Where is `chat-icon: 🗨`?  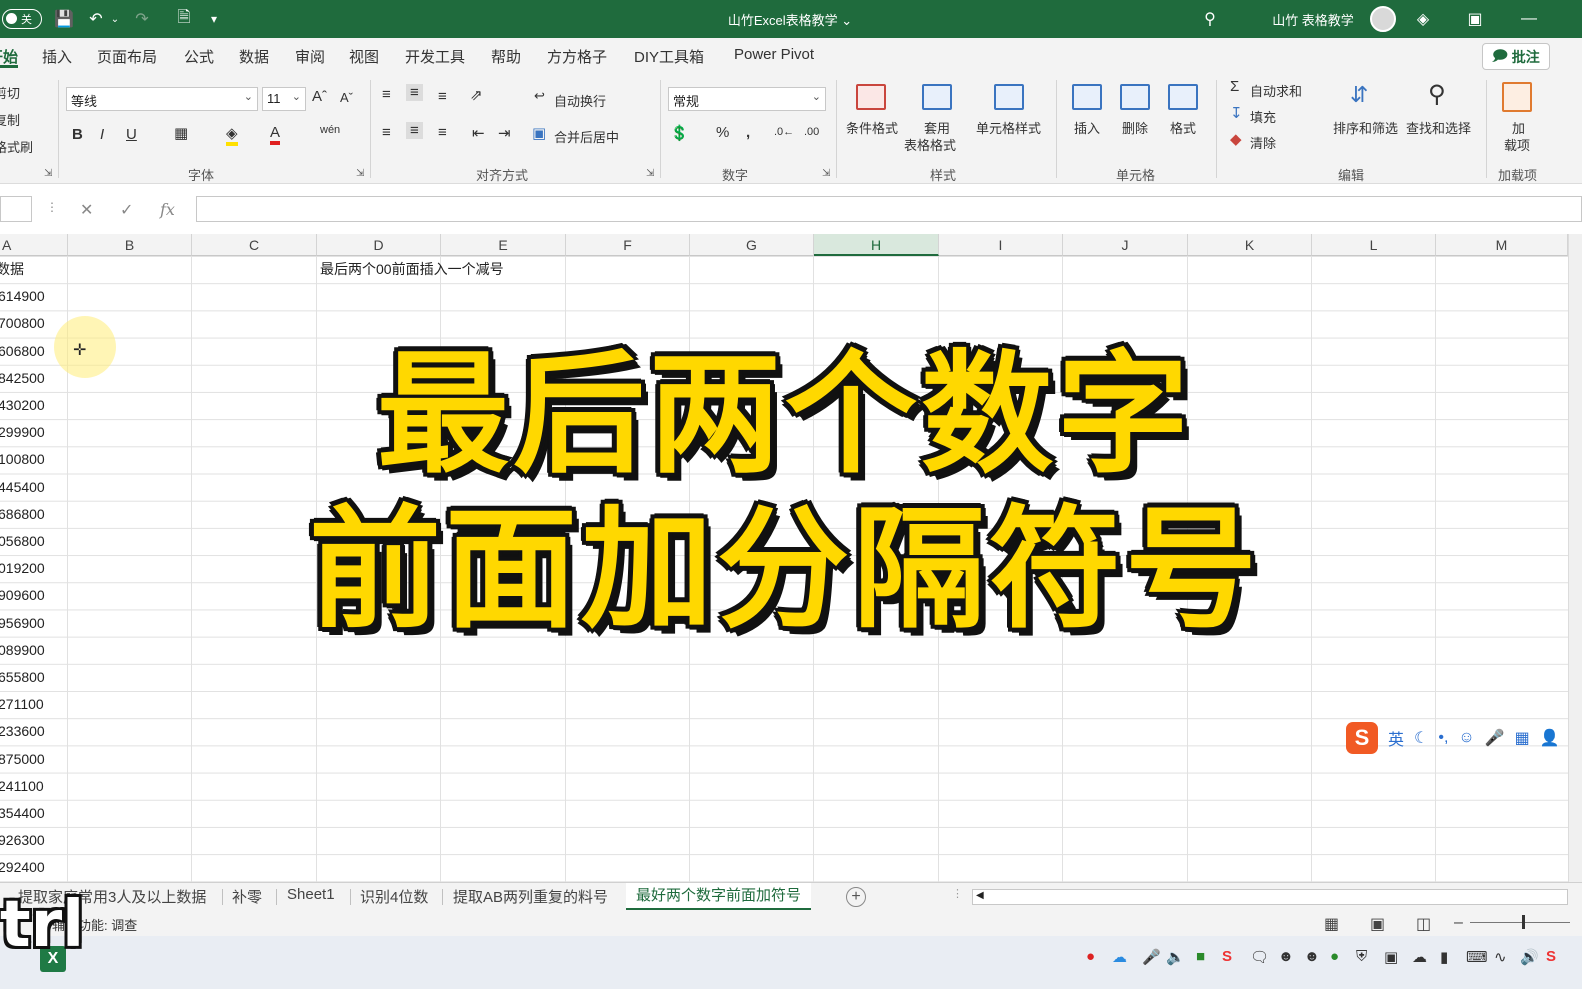 chat-icon: 🗨 is located at coordinates (1259, 957).